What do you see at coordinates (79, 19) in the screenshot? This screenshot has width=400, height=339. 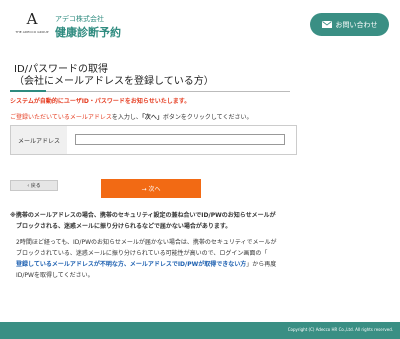 I see `company-name: アデコ株式会社` at bounding box center [79, 19].